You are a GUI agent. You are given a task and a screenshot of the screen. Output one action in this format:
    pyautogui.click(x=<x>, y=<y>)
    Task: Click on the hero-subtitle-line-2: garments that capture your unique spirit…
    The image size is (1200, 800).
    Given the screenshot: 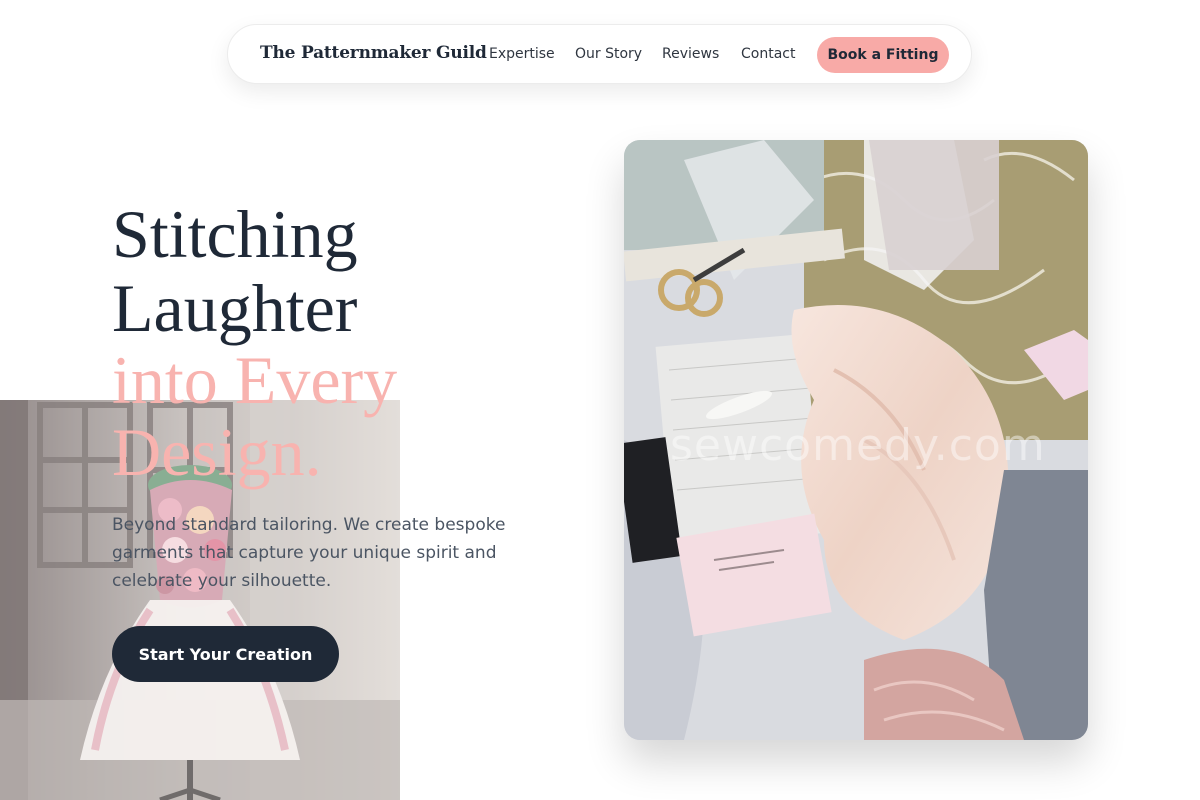 What is the action you would take?
    pyautogui.click(x=304, y=553)
    